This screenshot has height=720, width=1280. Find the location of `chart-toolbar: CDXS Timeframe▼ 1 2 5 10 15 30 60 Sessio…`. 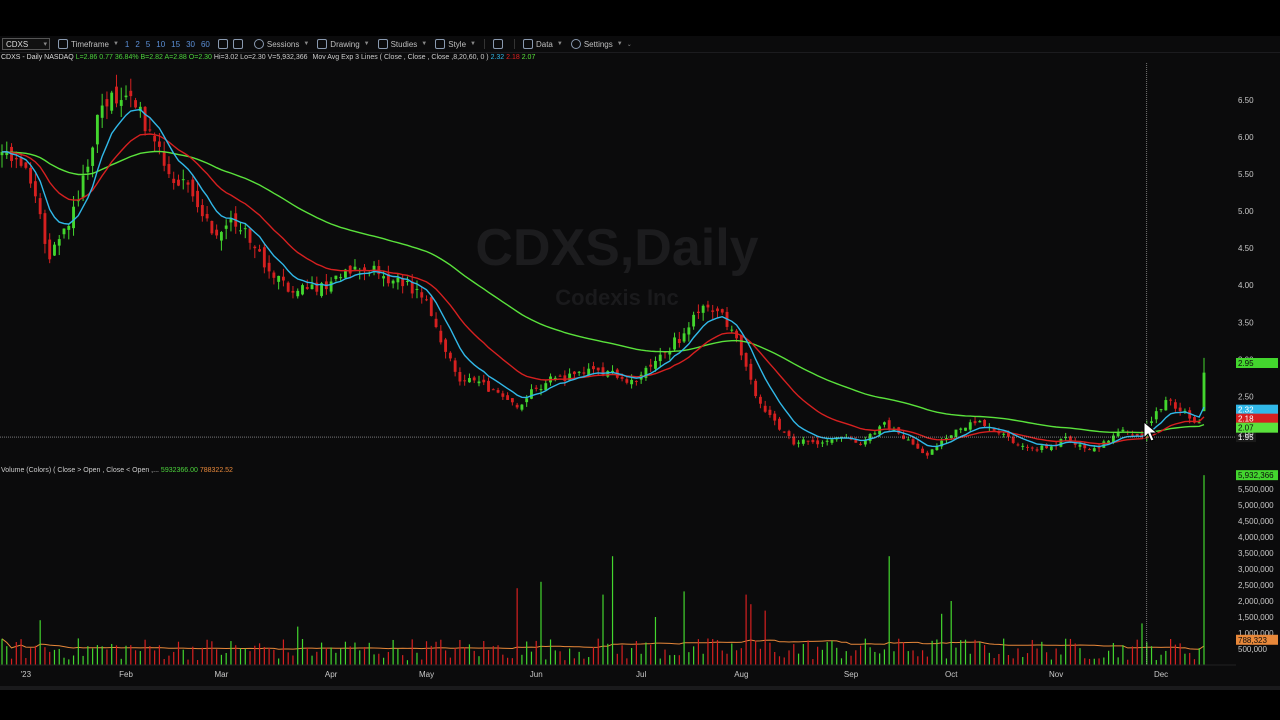

chart-toolbar: CDXS Timeframe▼ 1 2 5 10 15 30 60 Sessio… is located at coordinates (640, 44).